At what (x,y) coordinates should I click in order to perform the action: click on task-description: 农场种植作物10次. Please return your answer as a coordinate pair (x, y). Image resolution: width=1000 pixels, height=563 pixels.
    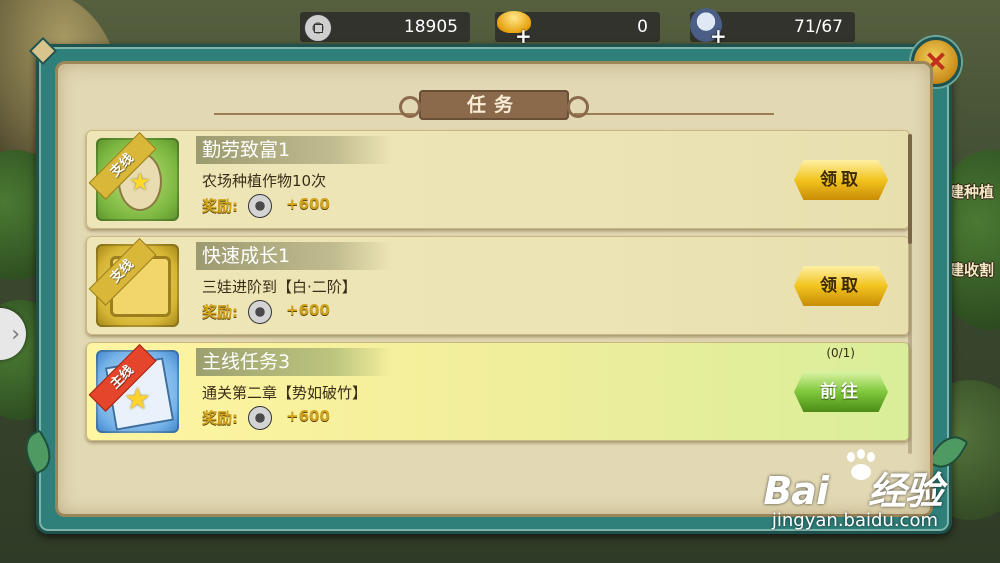
    Looking at the image, I should click on (264, 181).